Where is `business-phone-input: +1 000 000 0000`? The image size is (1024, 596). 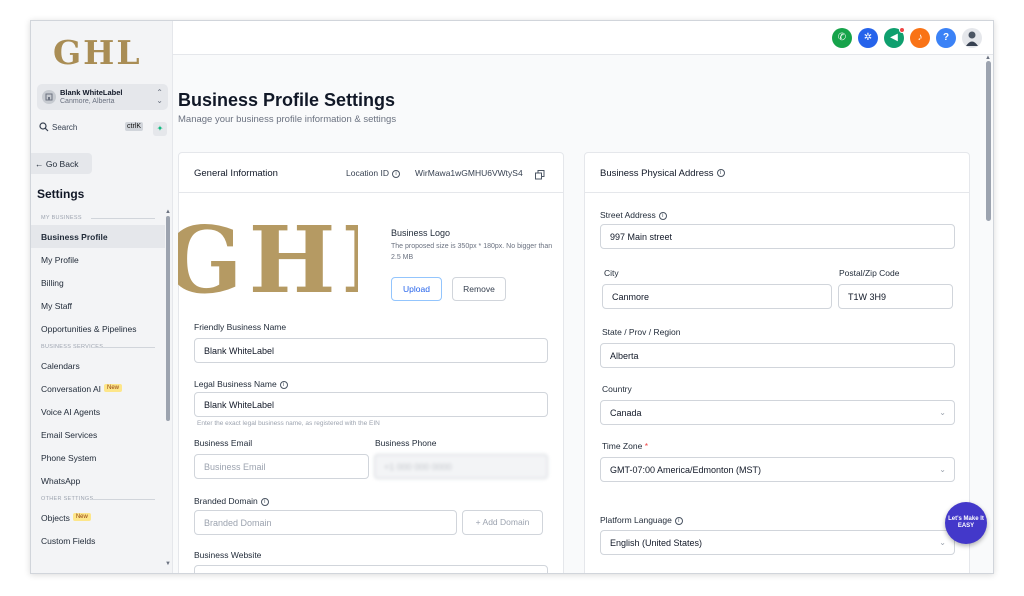
business-phone-input: +1 000 000 0000 is located at coordinates (461, 466).